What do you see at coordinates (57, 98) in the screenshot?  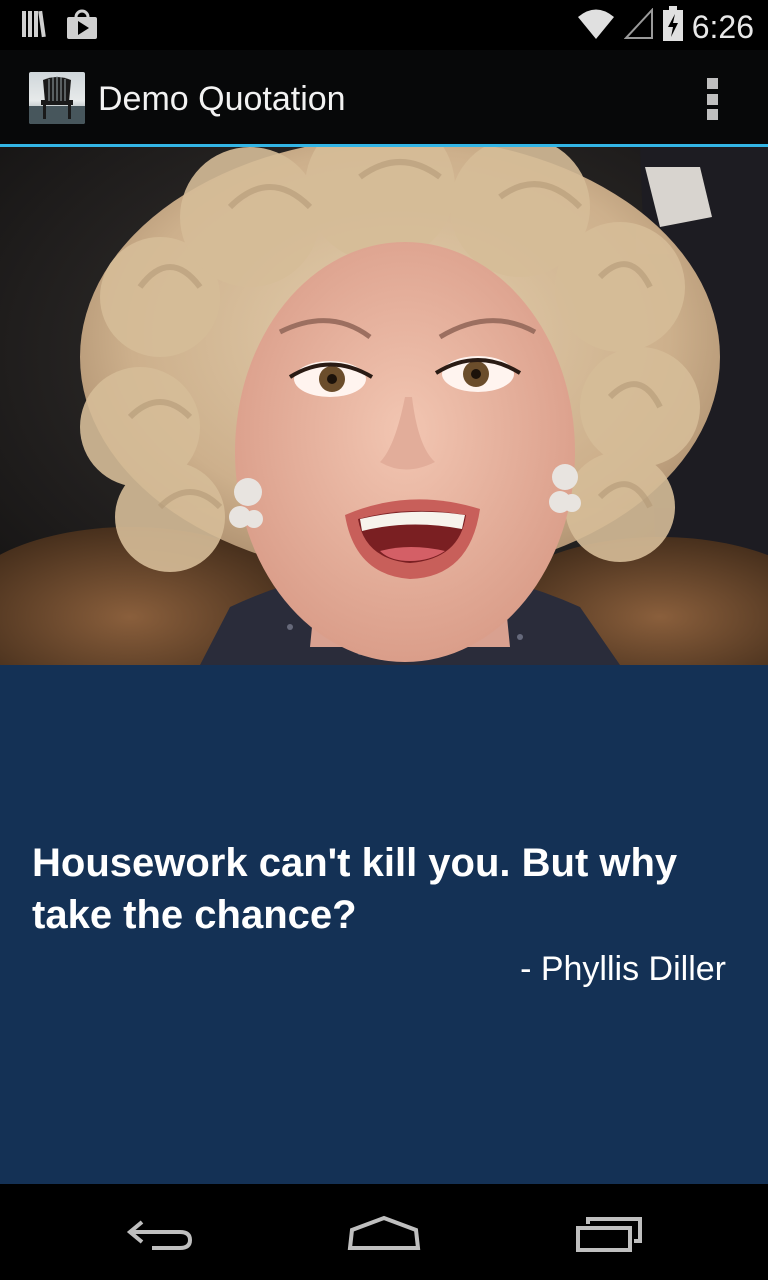 I see `chair-icon` at bounding box center [57, 98].